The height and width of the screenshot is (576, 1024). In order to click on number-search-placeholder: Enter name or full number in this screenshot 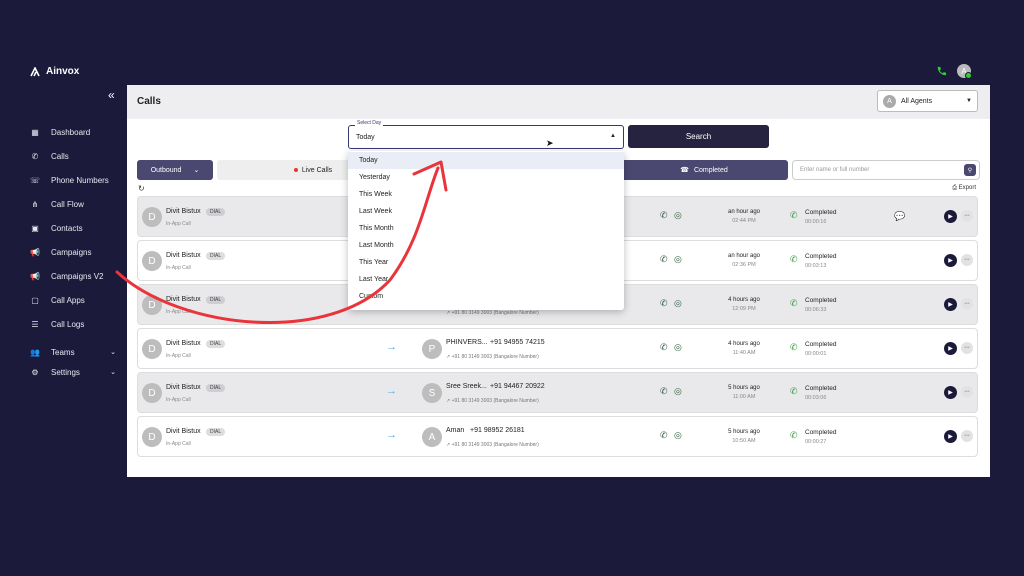, I will do `click(835, 170)`.